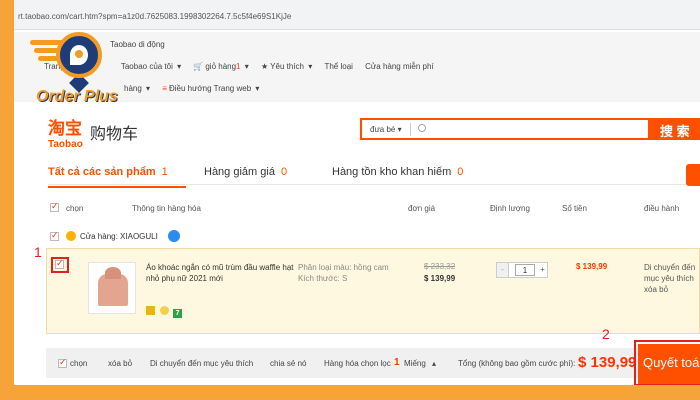  I want to click on footer-unit: Miếng, so click(415, 363).